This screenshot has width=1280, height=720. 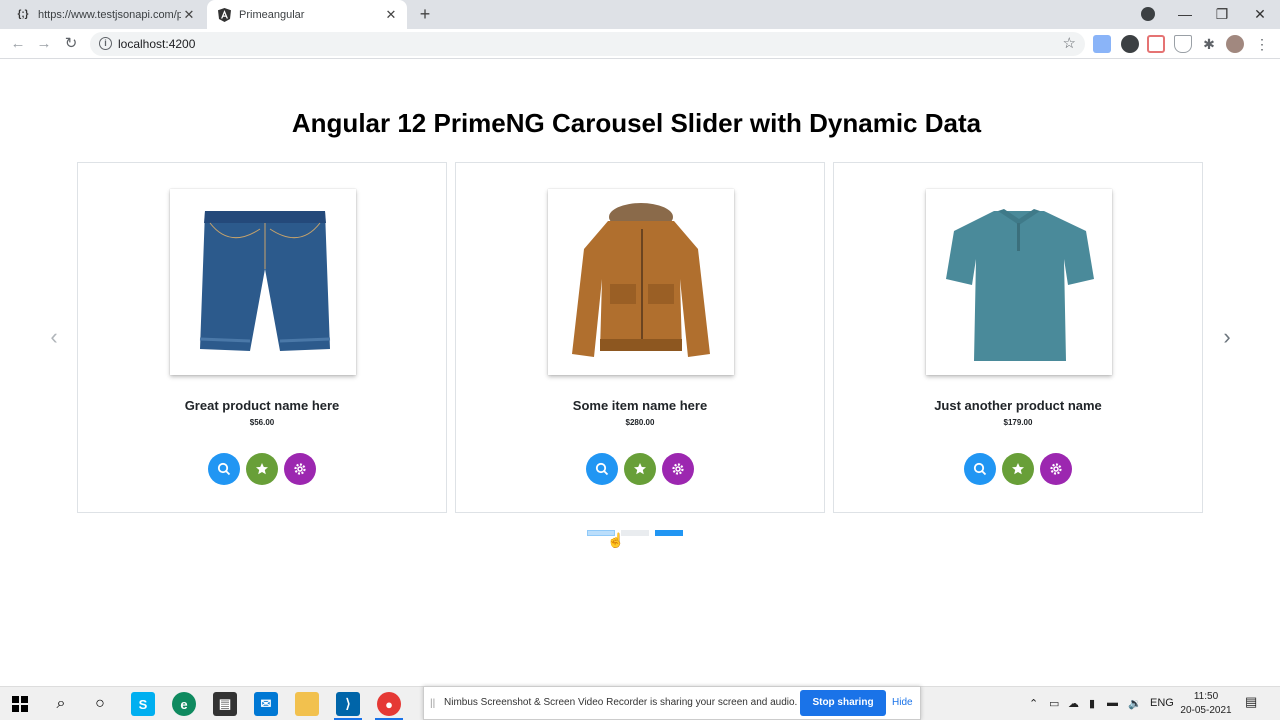 I want to click on tab-search-icon, so click(x=1148, y=14).